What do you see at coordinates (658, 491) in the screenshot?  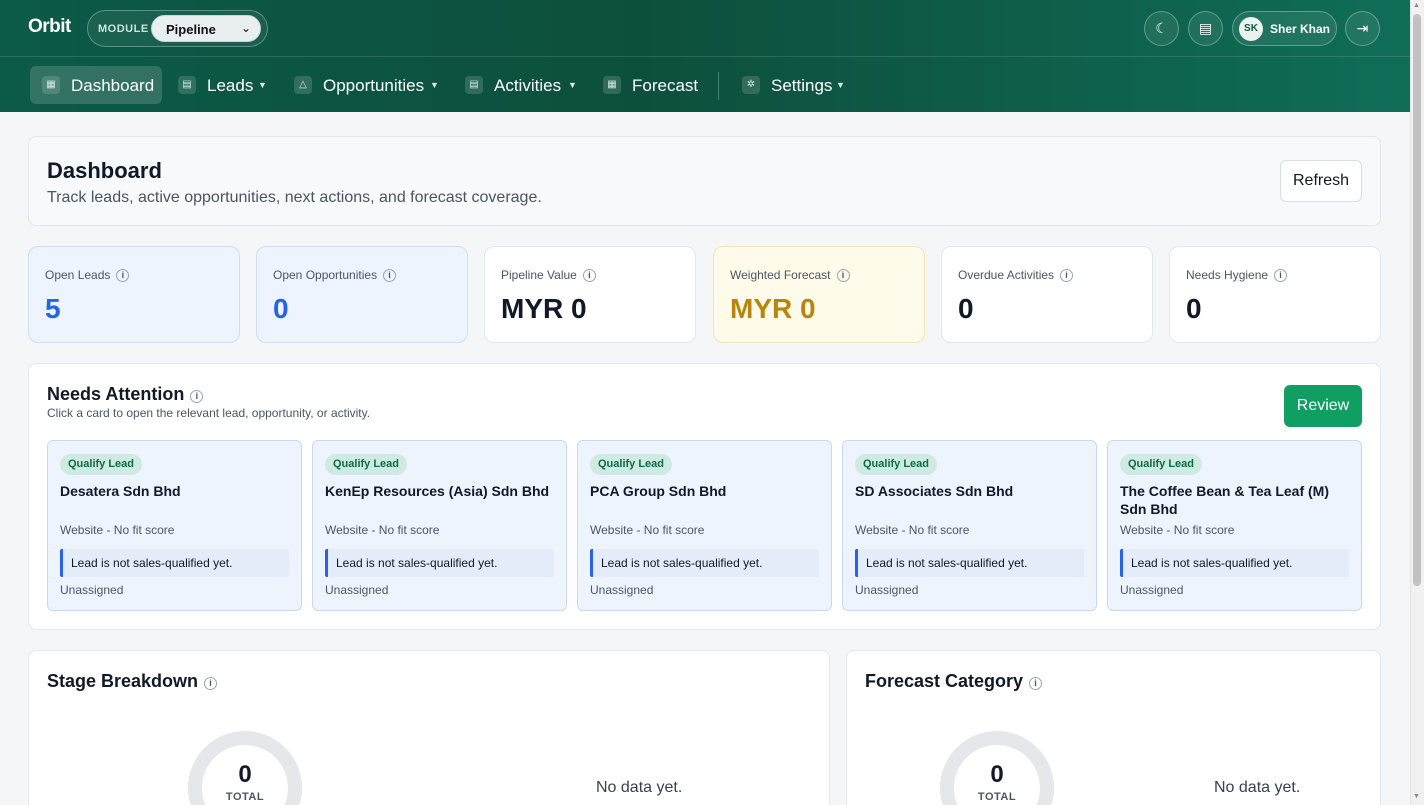 I see `card-title: PCA Group Sdn Bhd` at bounding box center [658, 491].